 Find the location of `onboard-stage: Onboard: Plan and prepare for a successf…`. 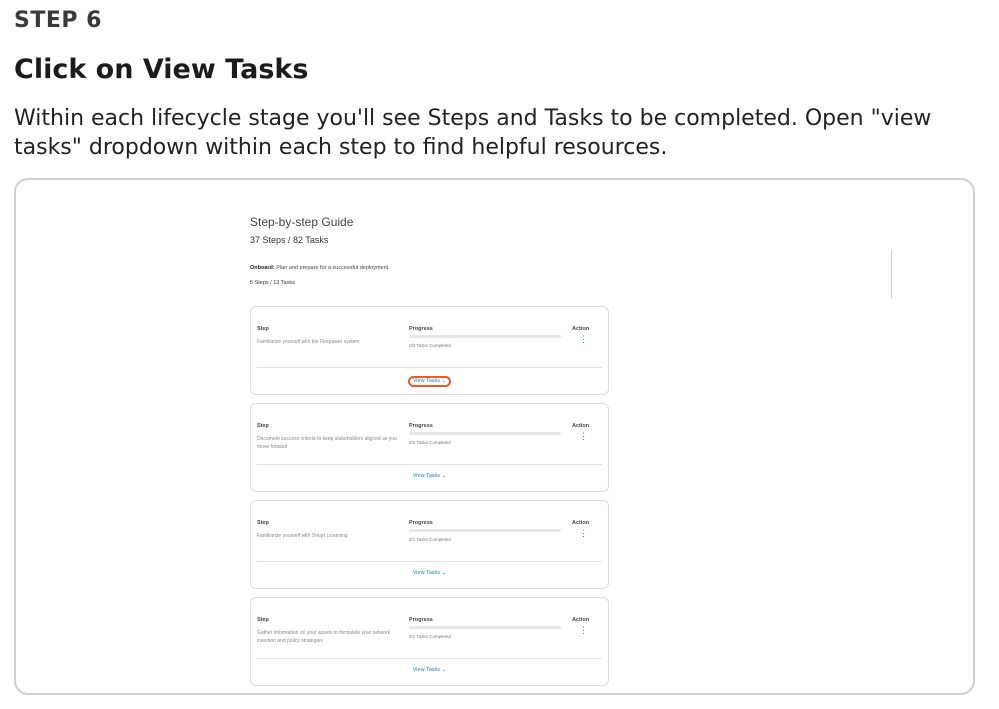

onboard-stage: Onboard: Plan and prepare for a successf… is located at coordinates (320, 268).